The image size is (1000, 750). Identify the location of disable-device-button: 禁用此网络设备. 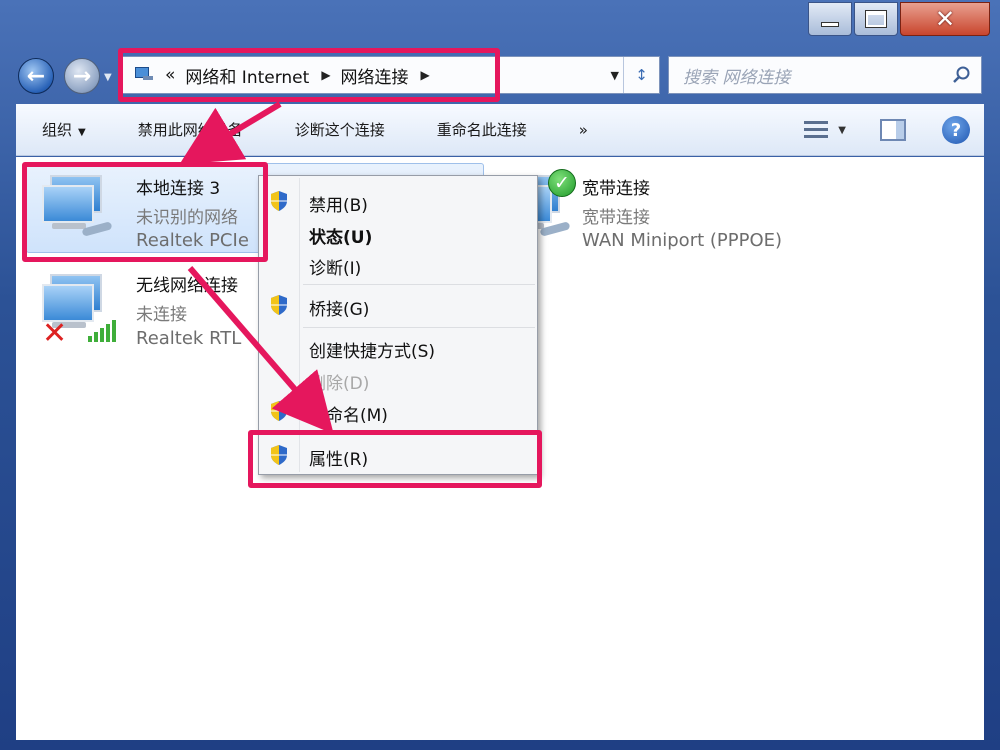
(190, 129).